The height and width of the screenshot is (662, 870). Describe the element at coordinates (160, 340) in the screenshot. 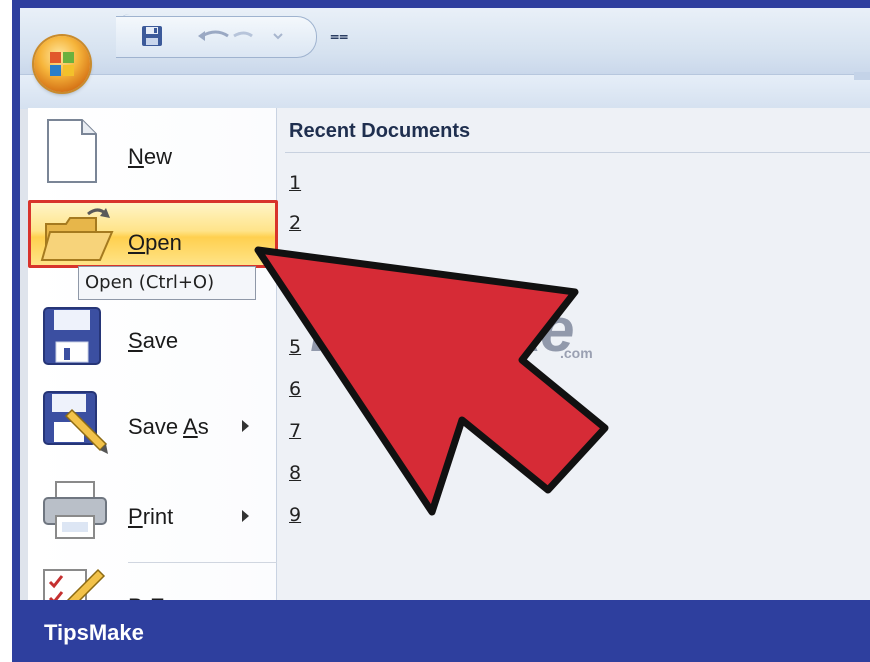

I see `menu-label-save-rest: ave` at that location.